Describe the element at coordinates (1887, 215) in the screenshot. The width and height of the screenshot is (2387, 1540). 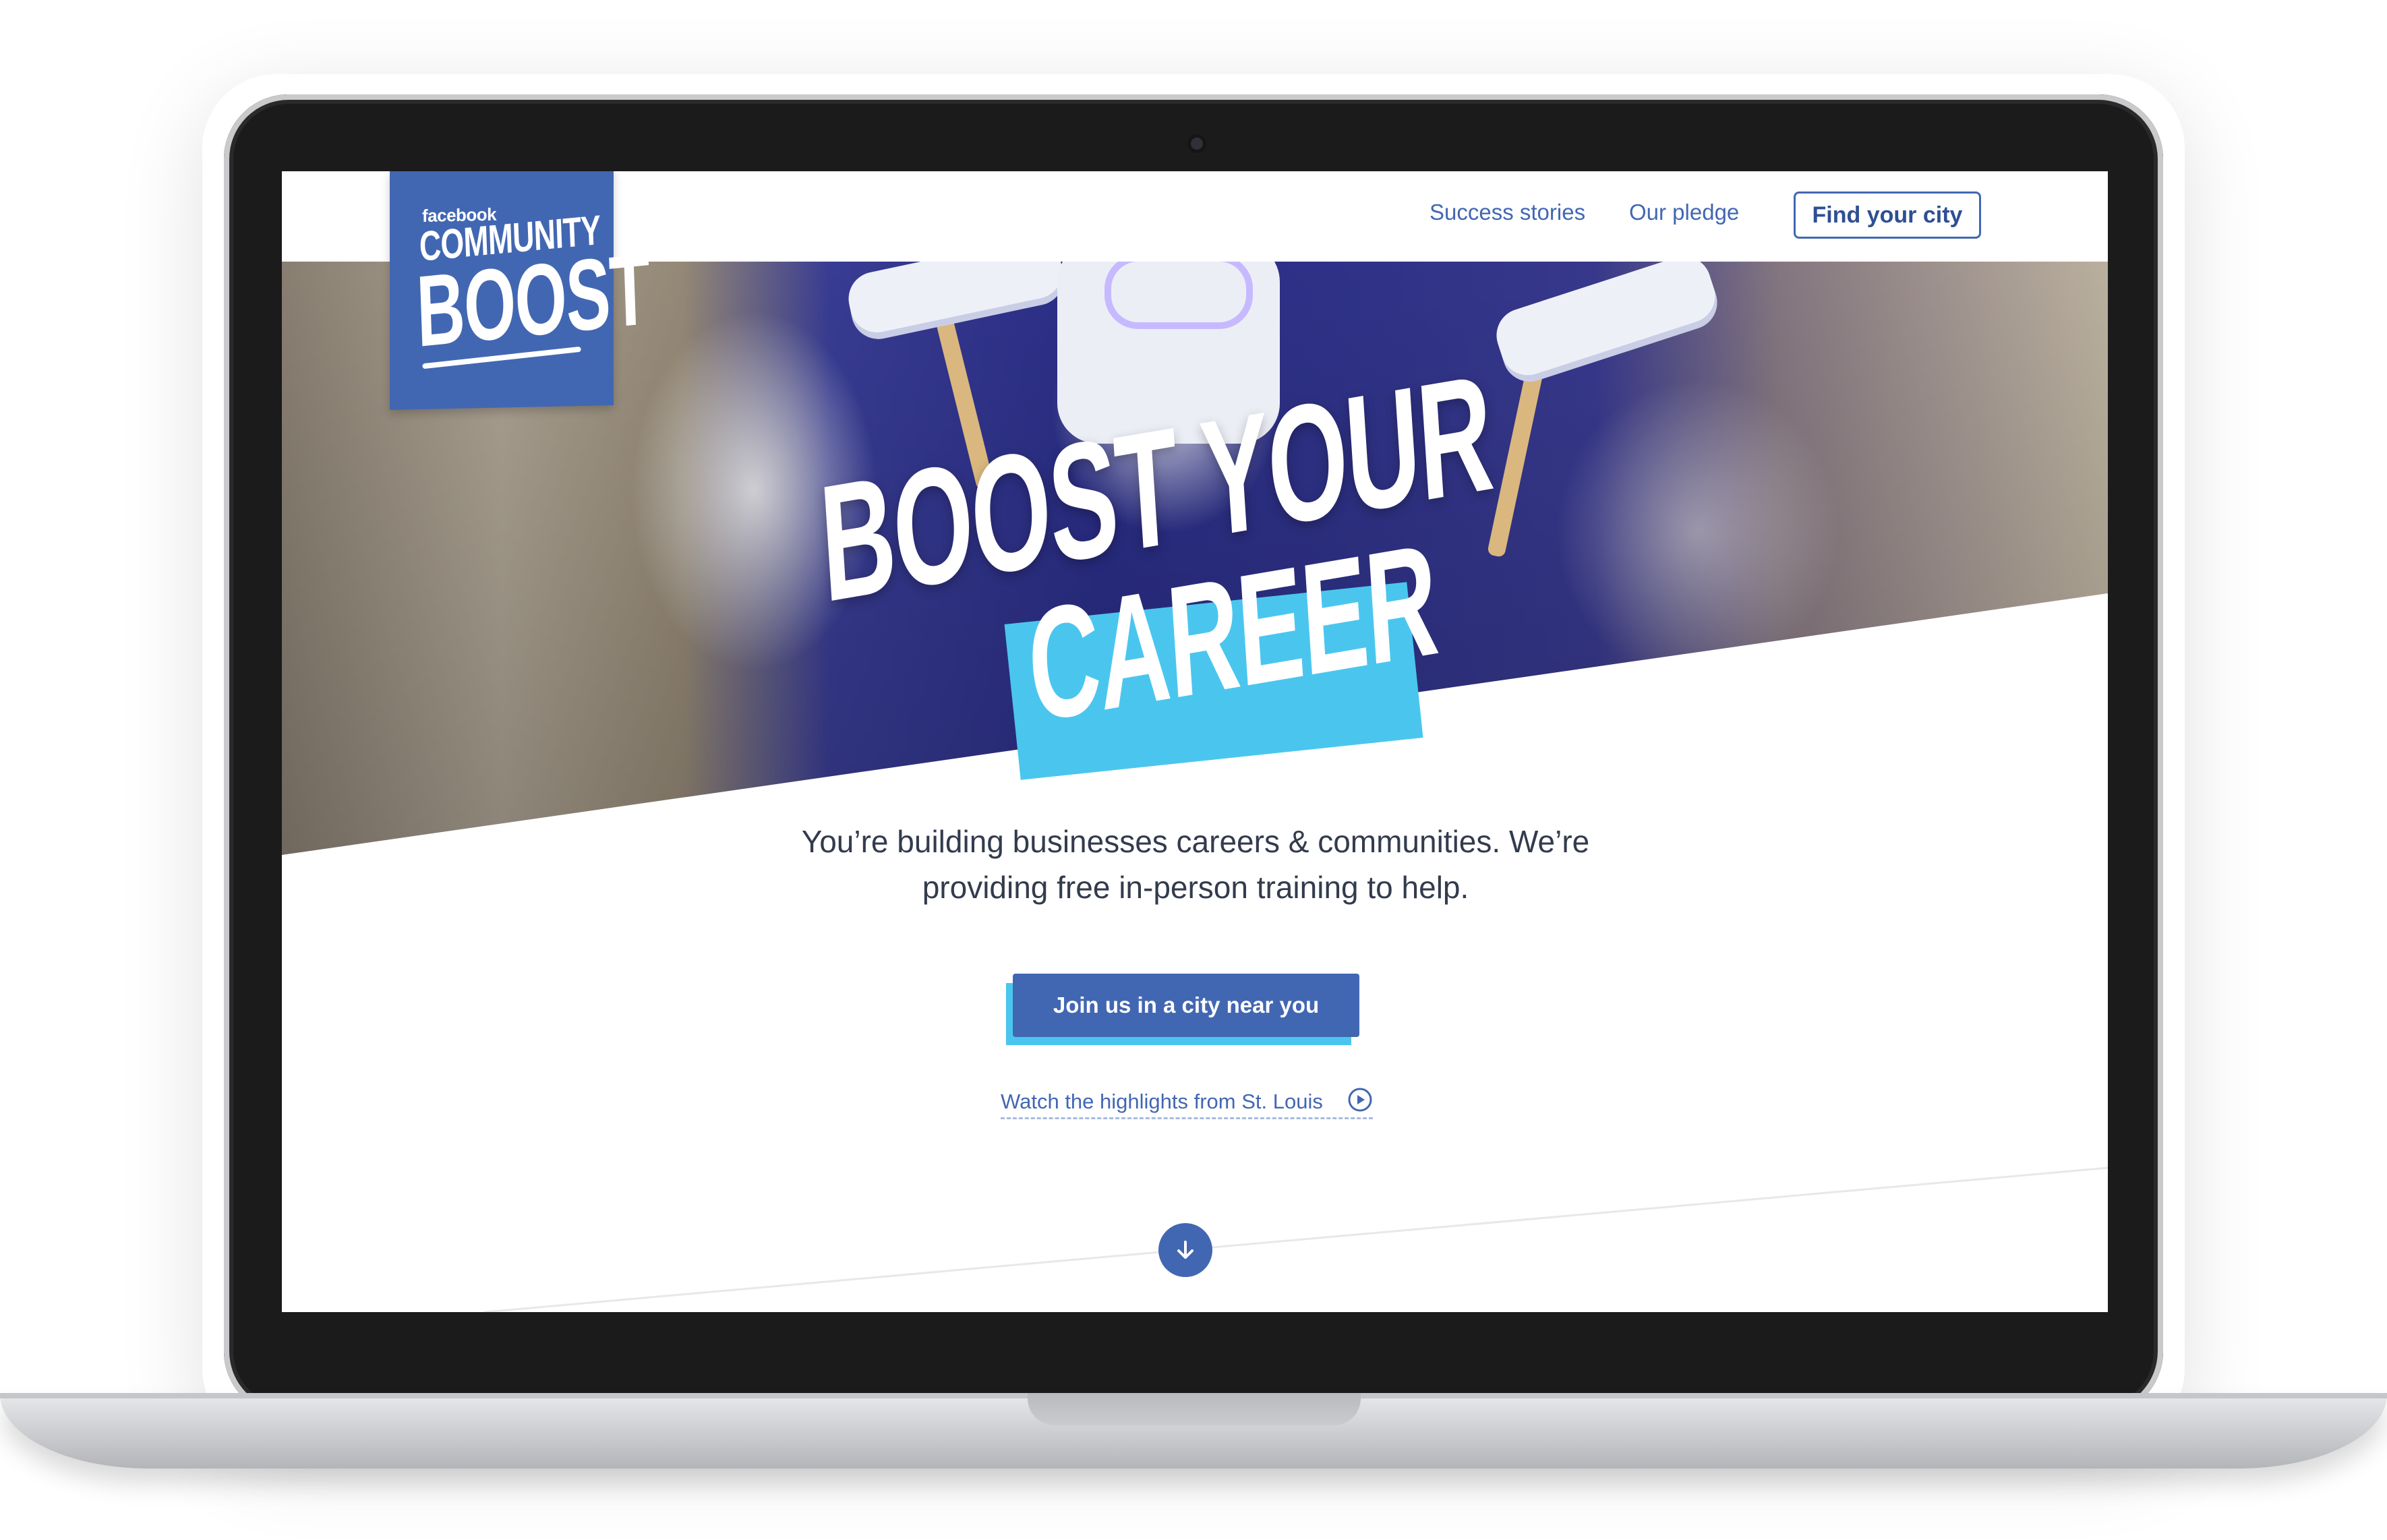
I see `find-your-city-button: Find your city` at that location.